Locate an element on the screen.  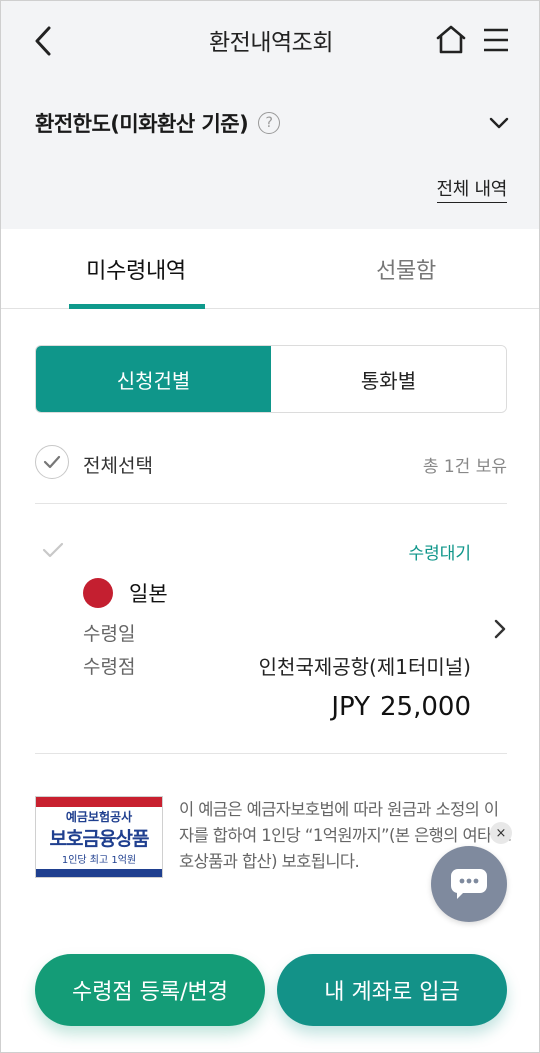
select-all-label: 전체선택 is located at coordinates (118, 466).